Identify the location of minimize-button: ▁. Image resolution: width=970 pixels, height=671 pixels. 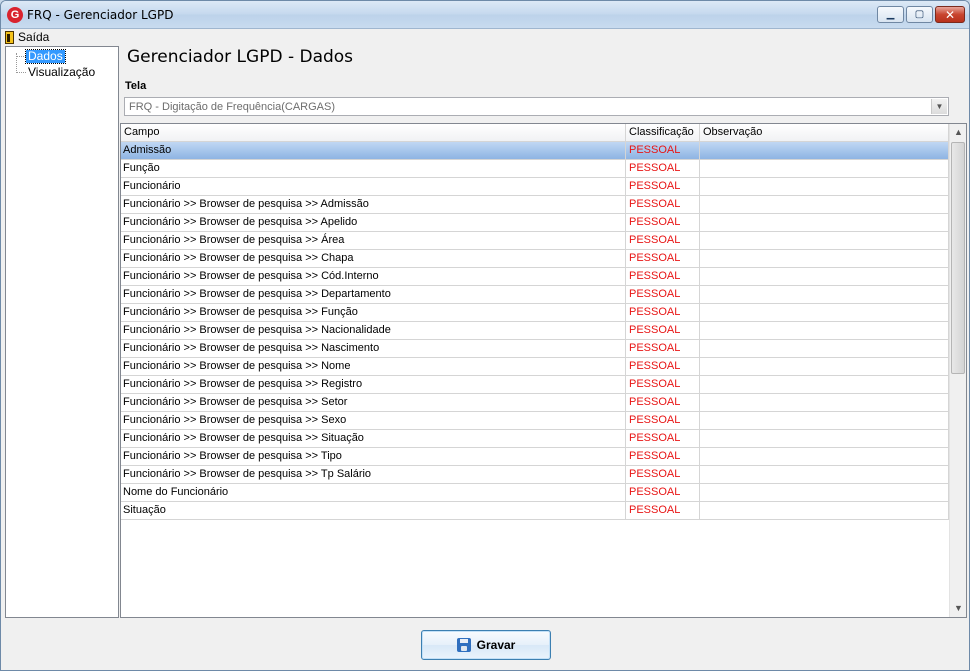
(890, 14).